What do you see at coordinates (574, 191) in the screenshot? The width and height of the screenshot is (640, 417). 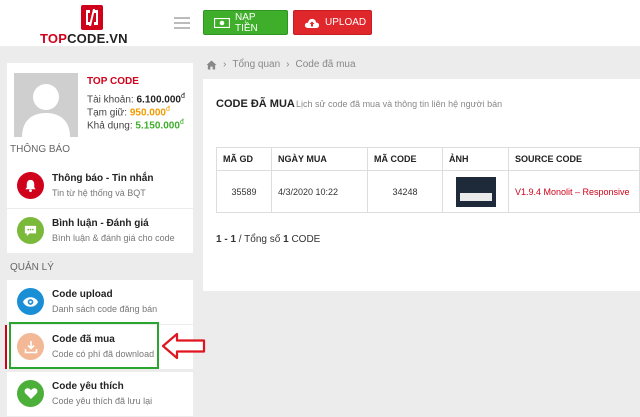 I see `source-code-link: V1.9.4 Monolit – Responsive` at bounding box center [574, 191].